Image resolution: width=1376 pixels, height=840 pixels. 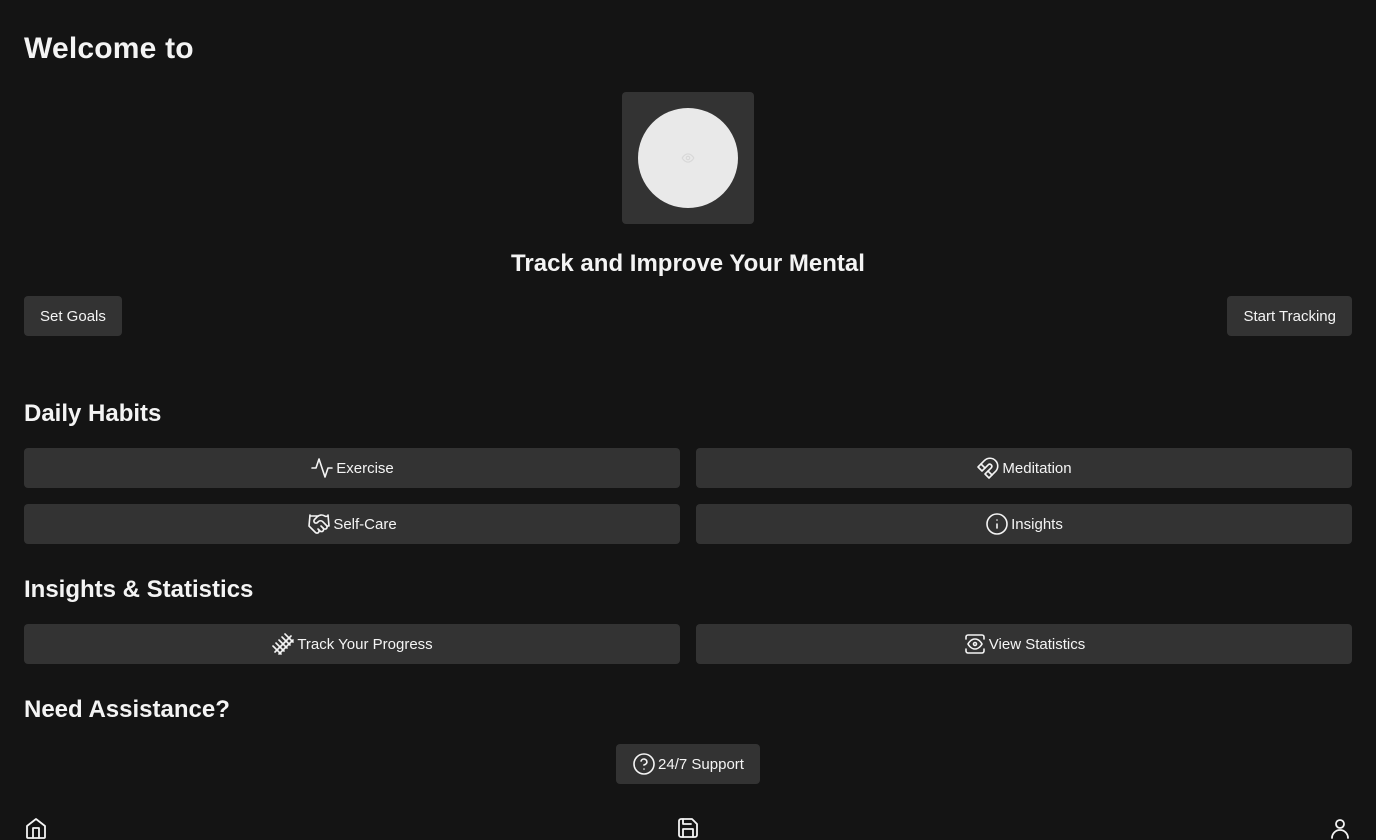 I want to click on magnet-icon, so click(x=988, y=468).